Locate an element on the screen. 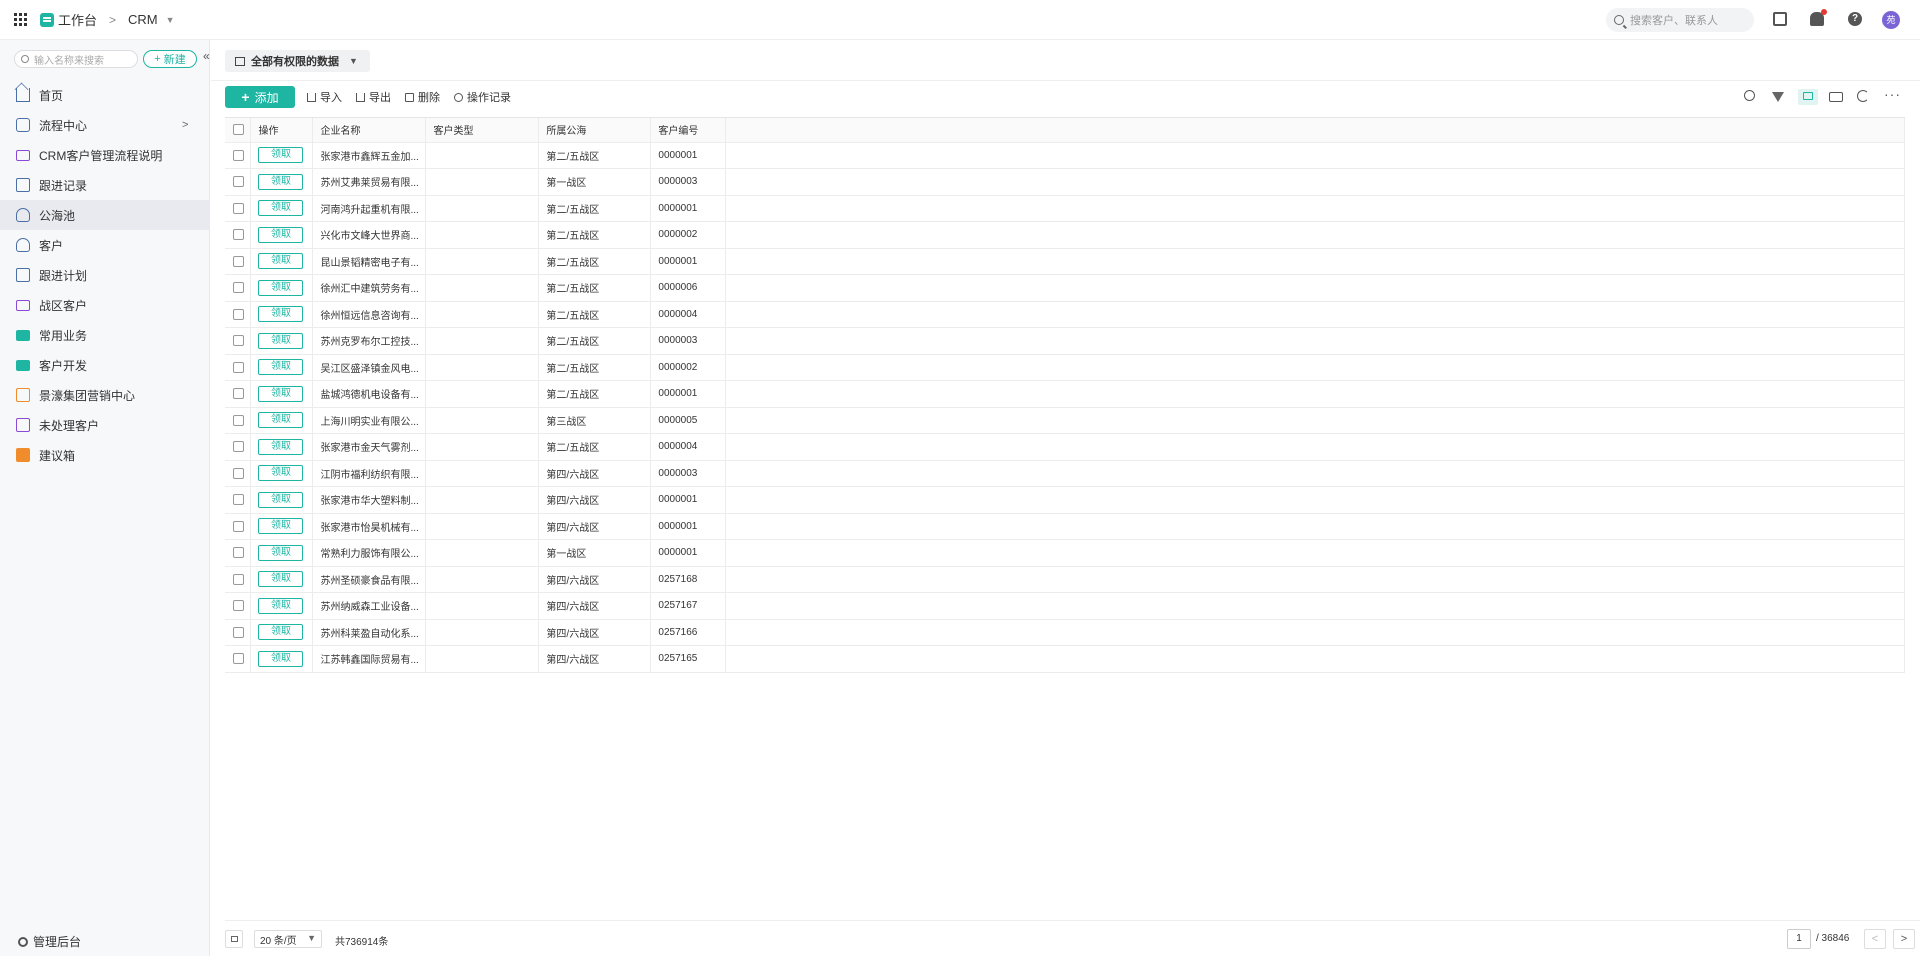 The image size is (1920, 956). sidebar-item-followup-records: 跟进记录 is located at coordinates (105, 185).